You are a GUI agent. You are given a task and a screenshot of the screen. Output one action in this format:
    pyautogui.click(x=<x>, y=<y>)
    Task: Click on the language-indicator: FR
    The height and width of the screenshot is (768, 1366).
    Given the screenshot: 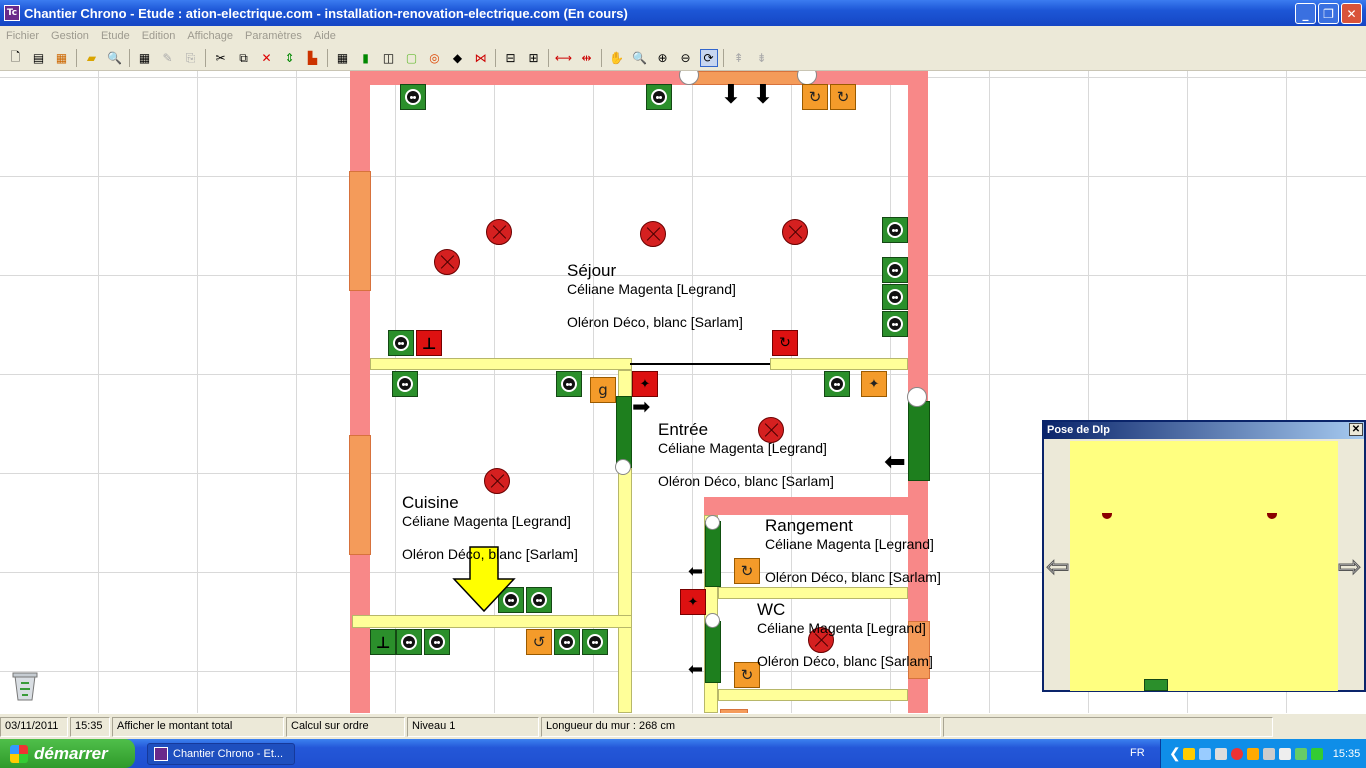 What is the action you would take?
    pyautogui.click(x=1137, y=753)
    